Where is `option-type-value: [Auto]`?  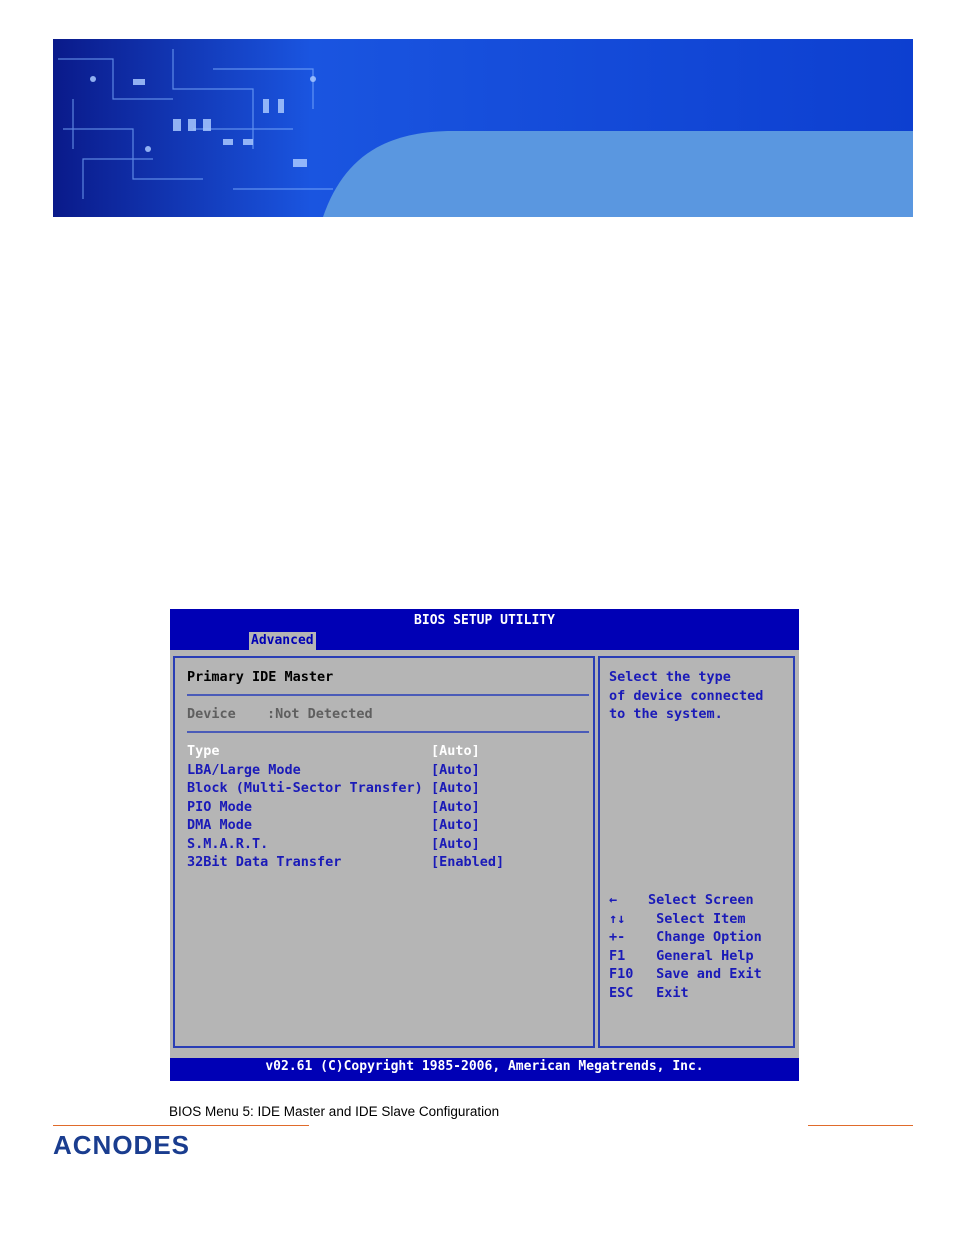 option-type-value: [Auto] is located at coordinates (455, 751).